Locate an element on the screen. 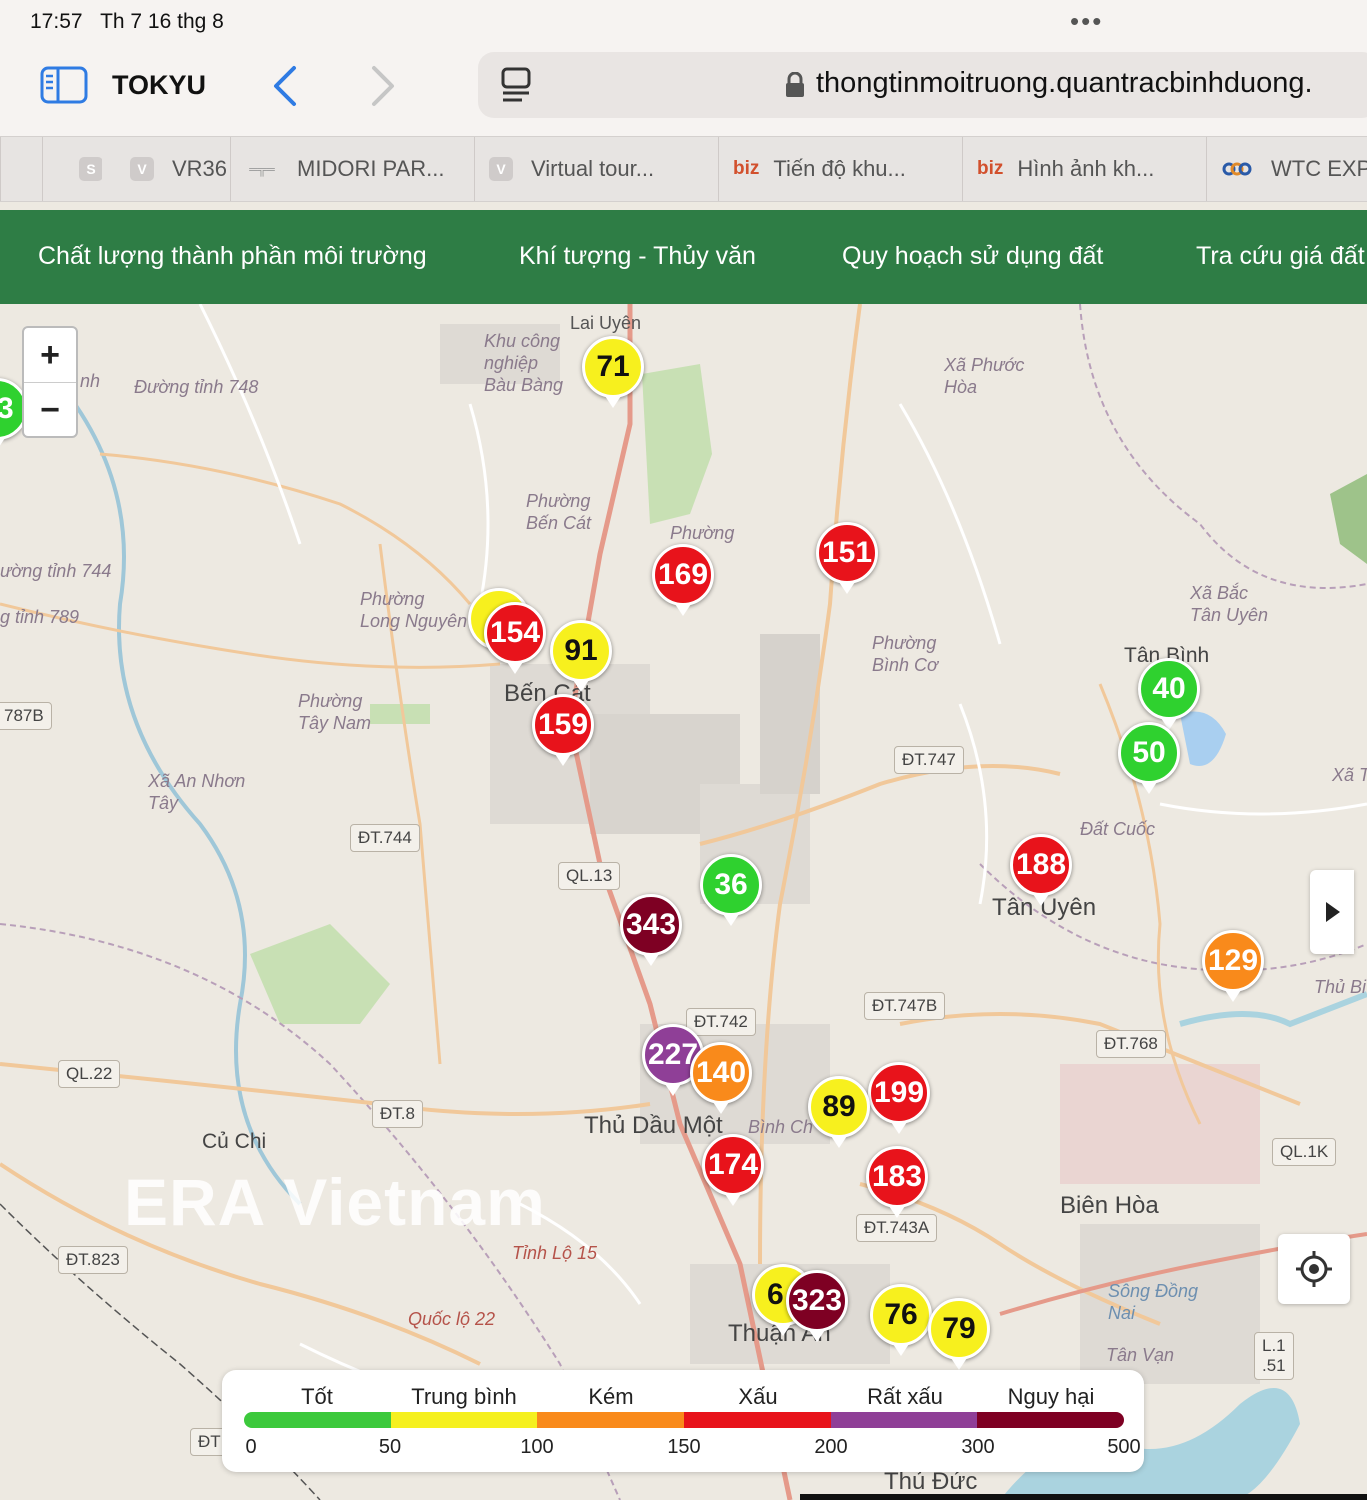 The height and width of the screenshot is (1500, 1367). aqi-marker: 174 is located at coordinates (733, 1170).